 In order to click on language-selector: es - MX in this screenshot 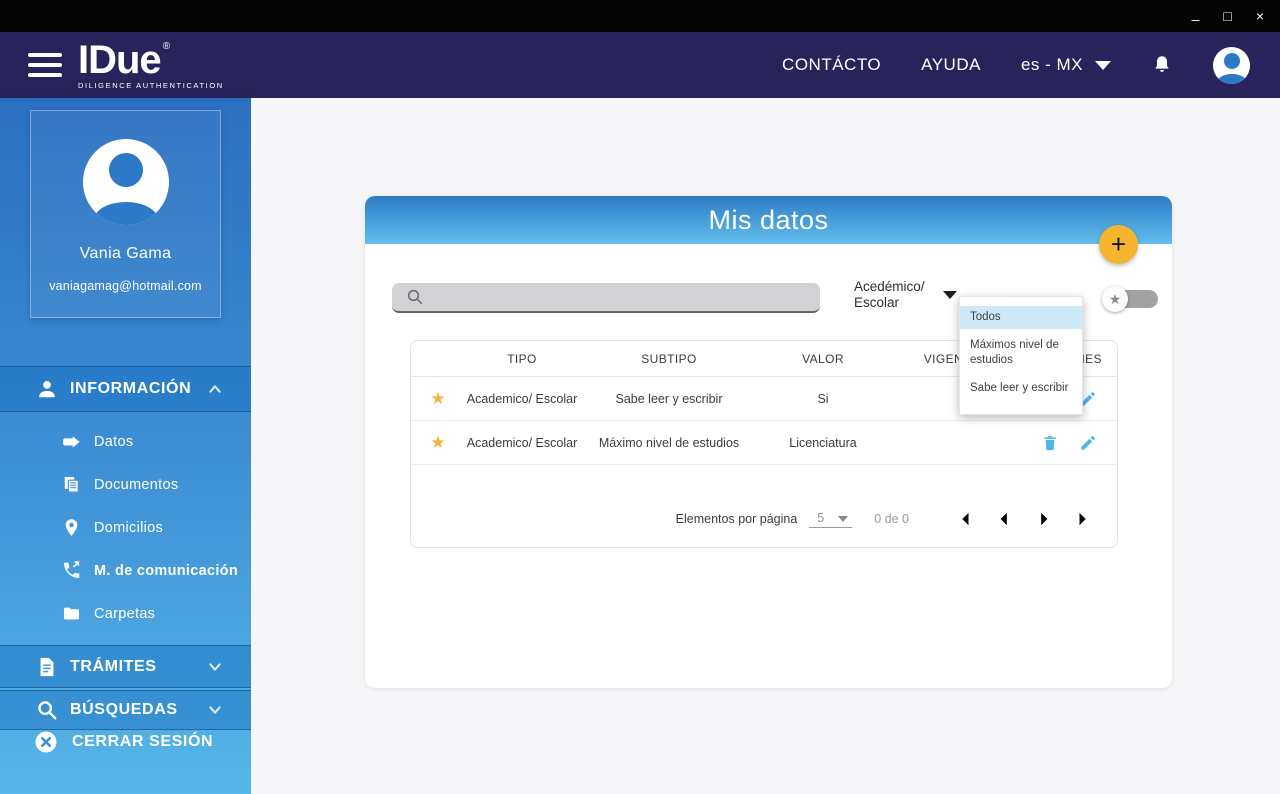, I will do `click(1066, 65)`.